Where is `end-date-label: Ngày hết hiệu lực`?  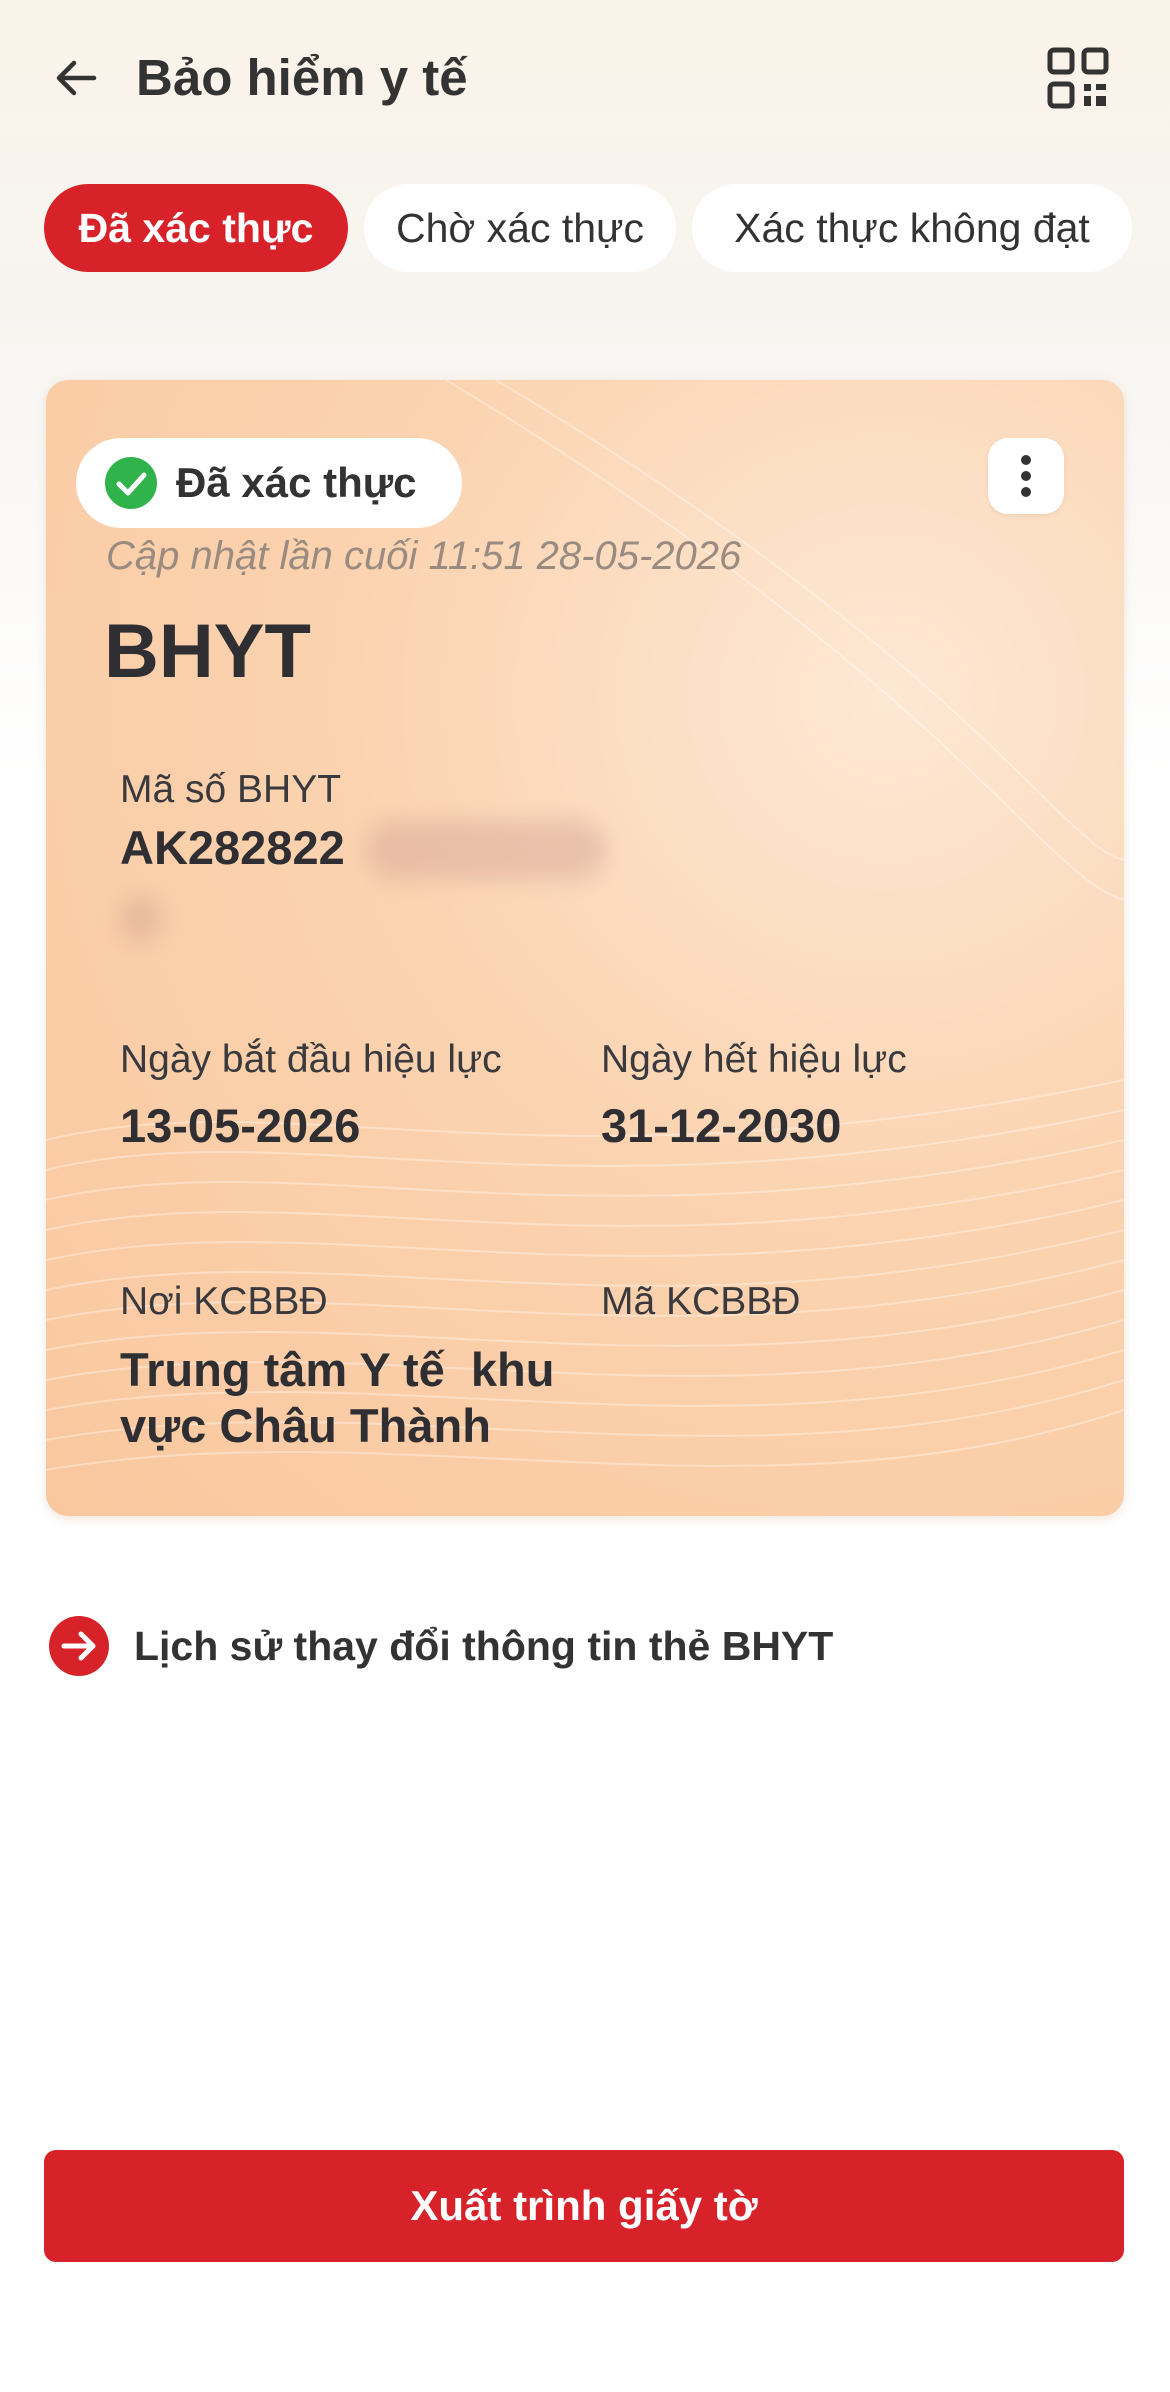
end-date-label: Ngày hết hiệu lực is located at coordinates (754, 1059).